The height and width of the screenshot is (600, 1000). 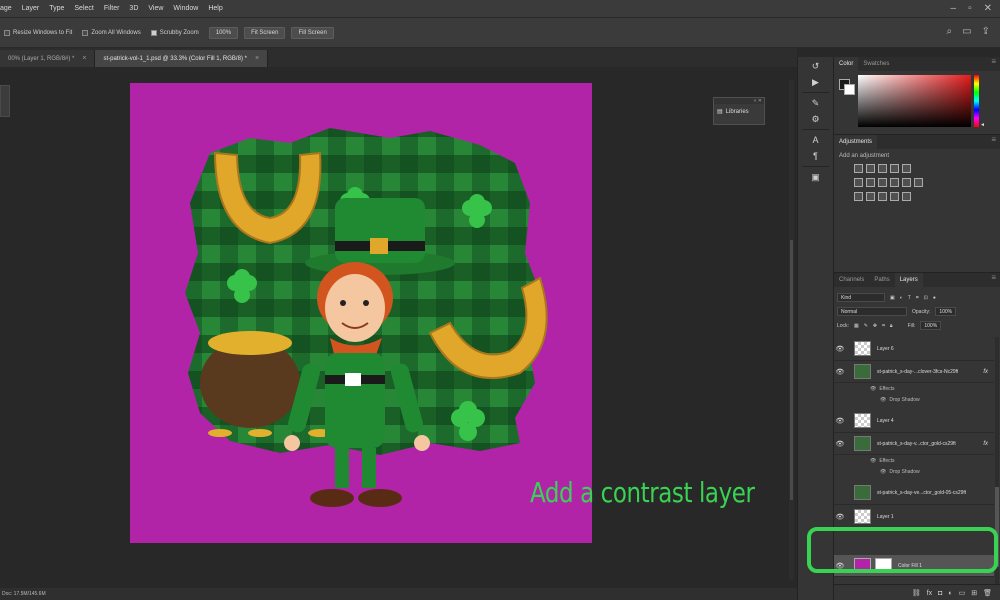 What do you see at coordinates (870, 196) in the screenshot?
I see `posterize-icon` at bounding box center [870, 196].